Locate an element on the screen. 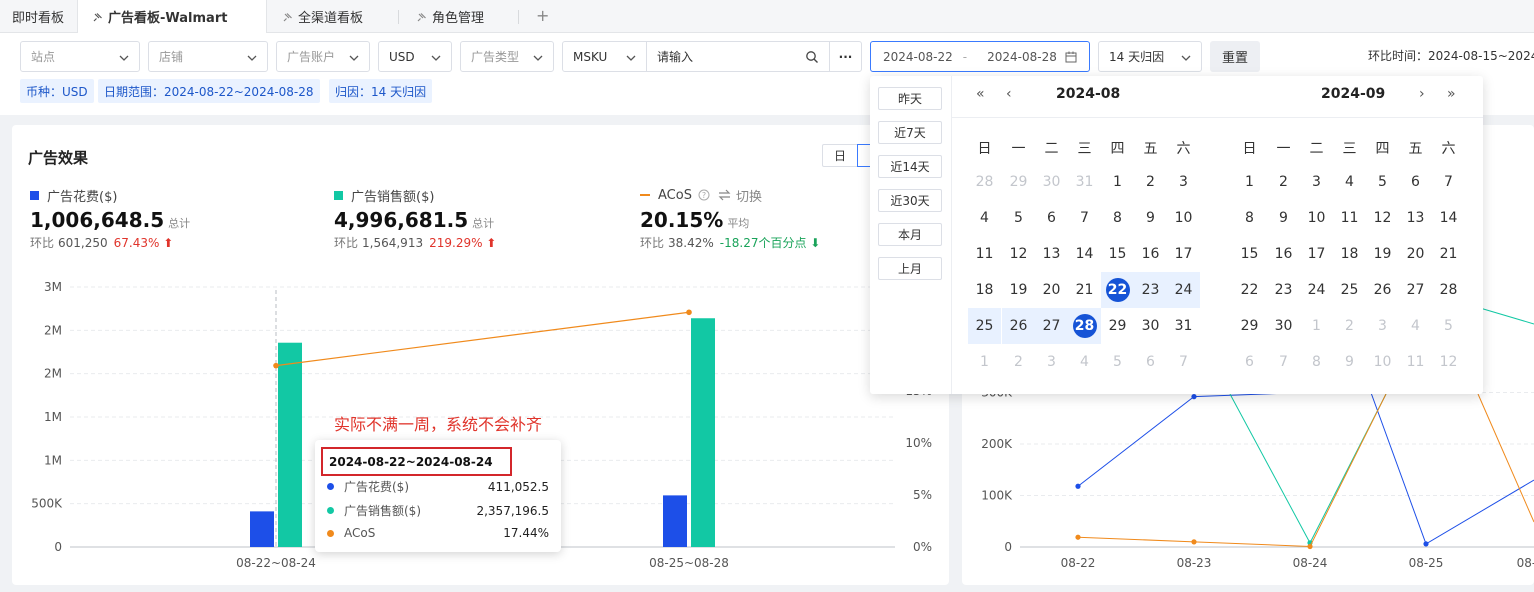  quick-last-14-days: 近14天 is located at coordinates (910, 166).